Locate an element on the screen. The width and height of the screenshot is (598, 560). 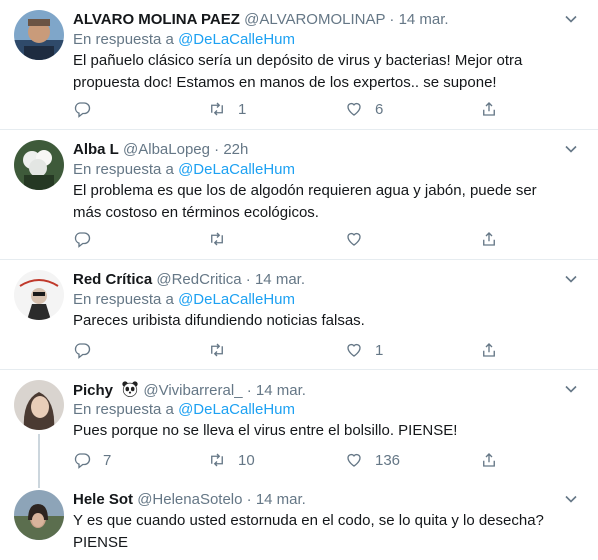
tweet-actions is located at coordinates (293, 239).